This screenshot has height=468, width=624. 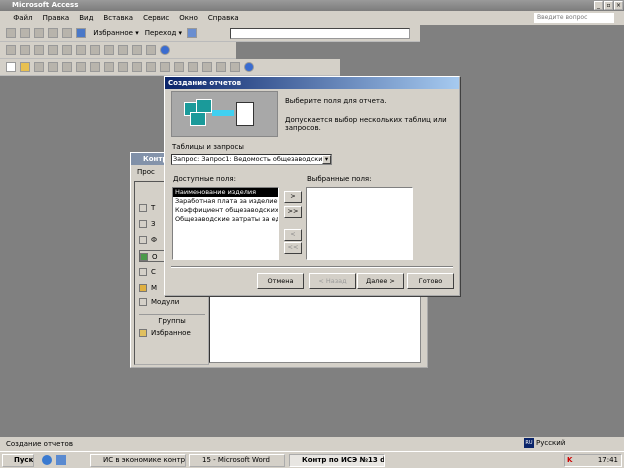 I want to click on status-text: Создание отчетов, so click(x=39, y=444).